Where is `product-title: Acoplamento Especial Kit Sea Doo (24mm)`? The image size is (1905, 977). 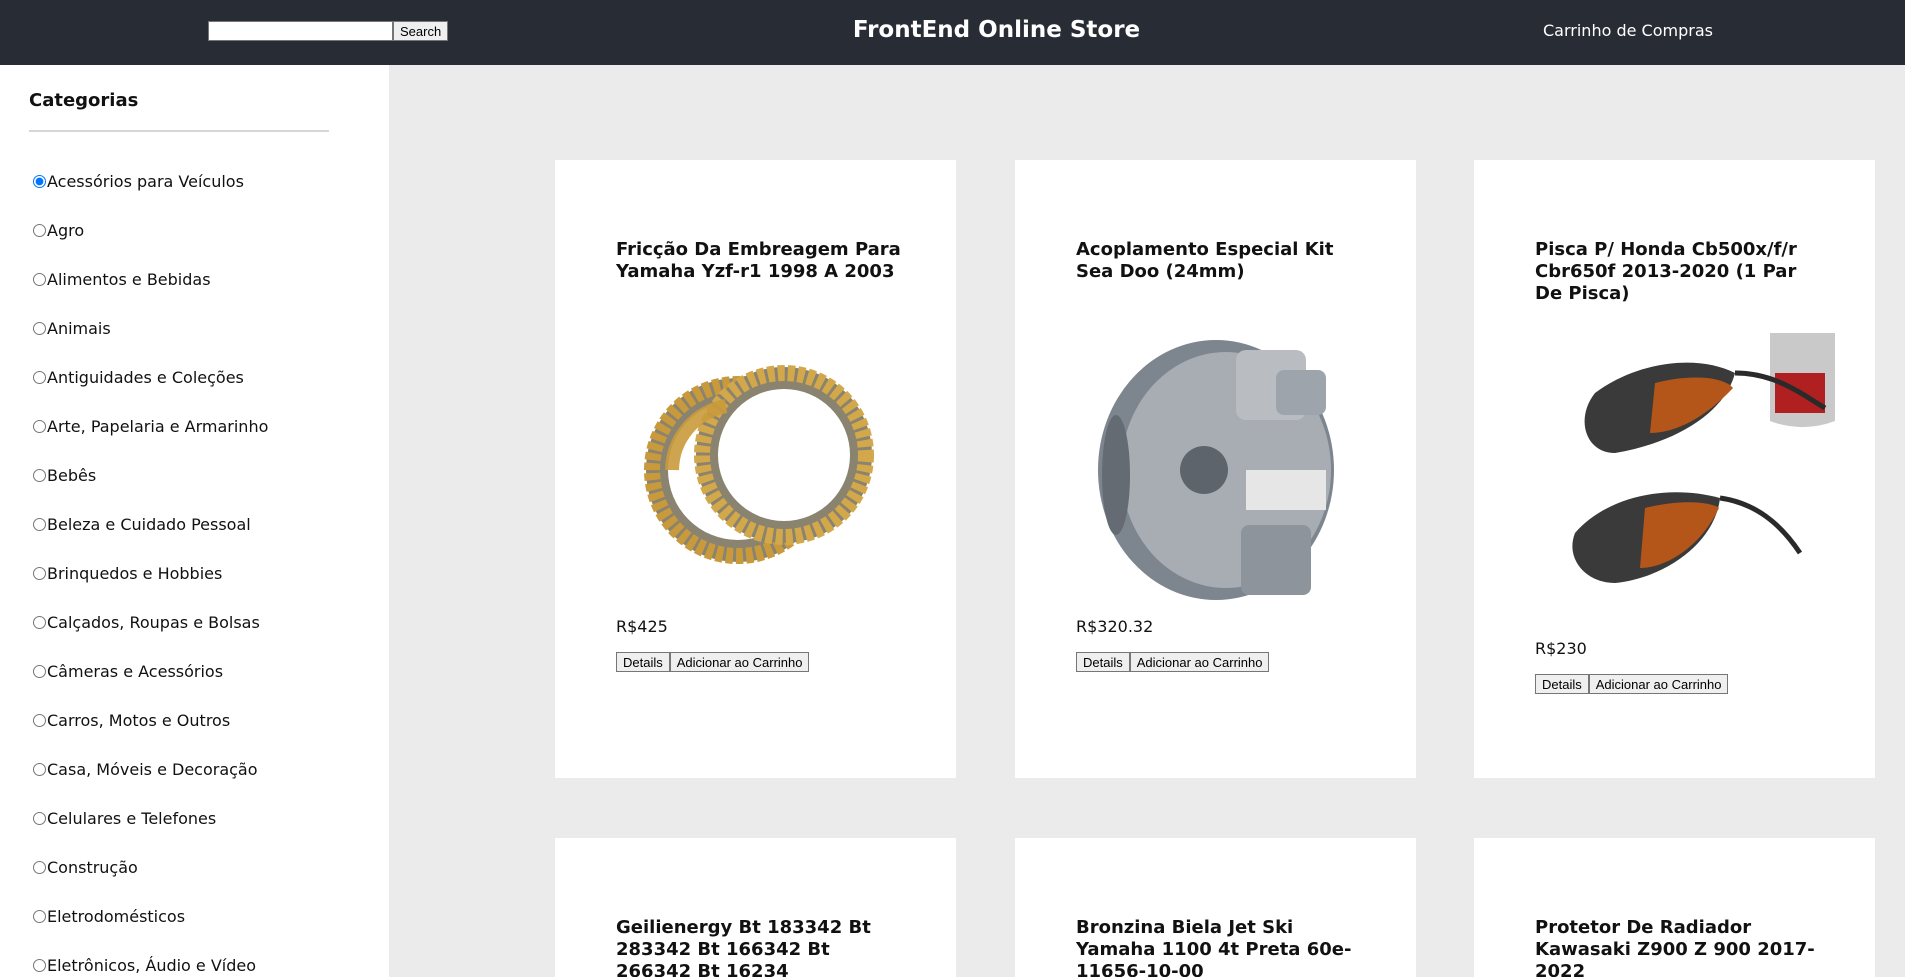
product-title: Acoplamento Especial Kit Sea Doo (24mm) is located at coordinates (1205, 260).